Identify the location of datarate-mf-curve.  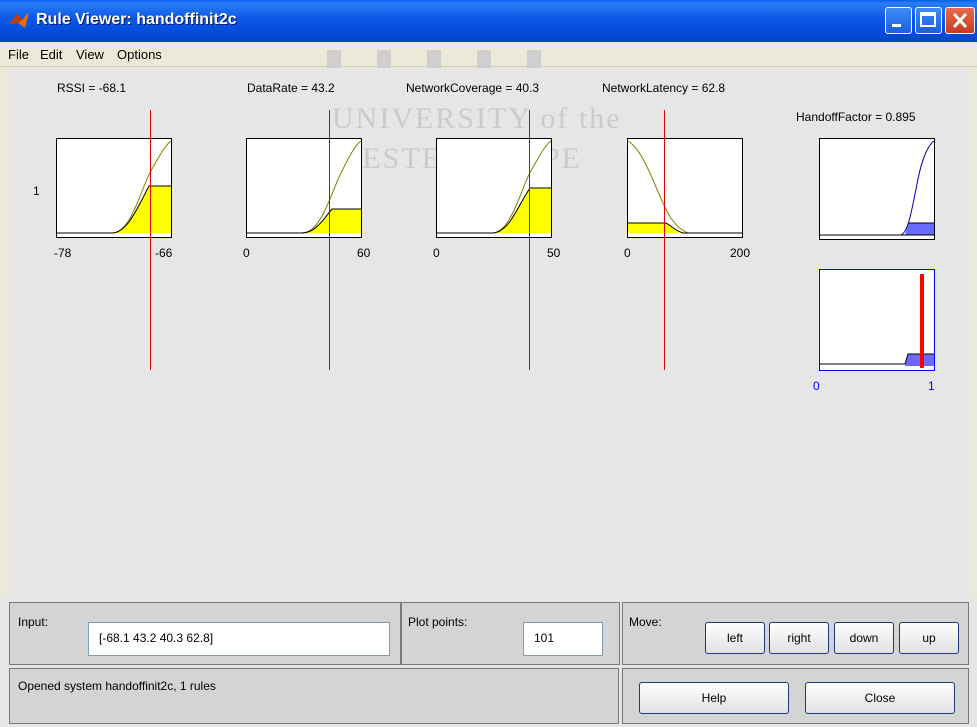
(304, 187).